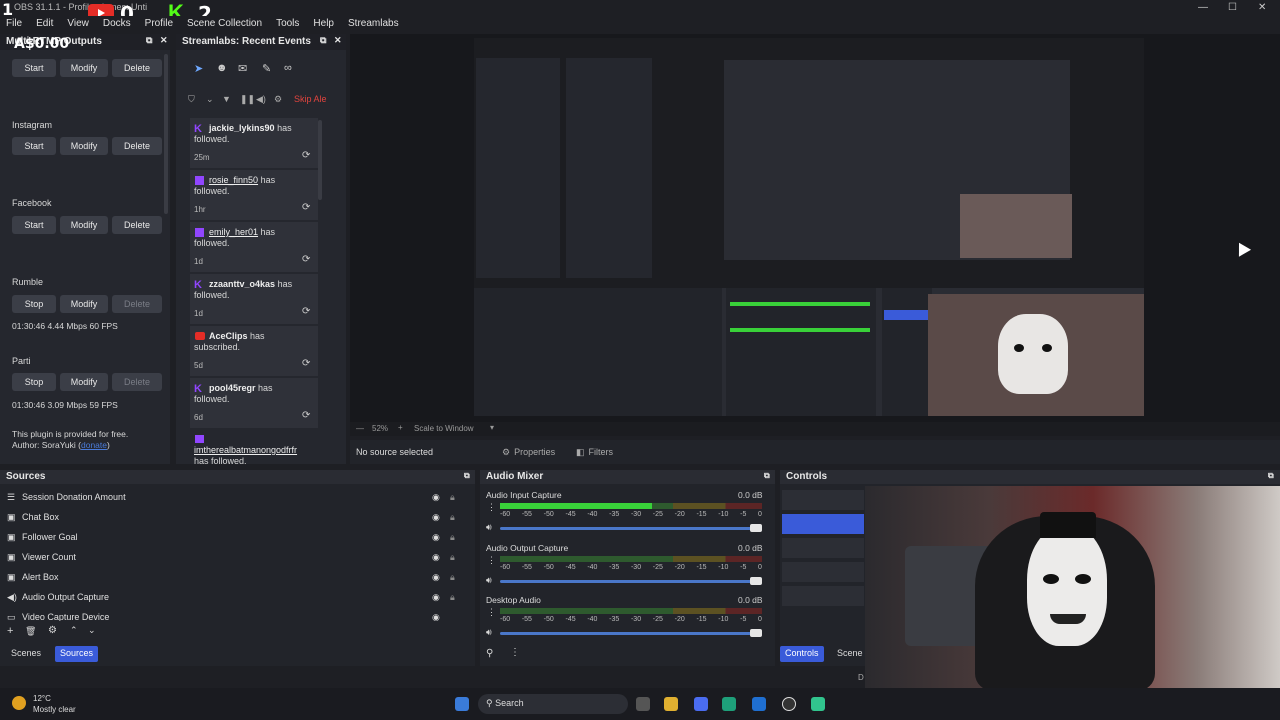  I want to click on down-icon: ⌄, so click(92, 630).